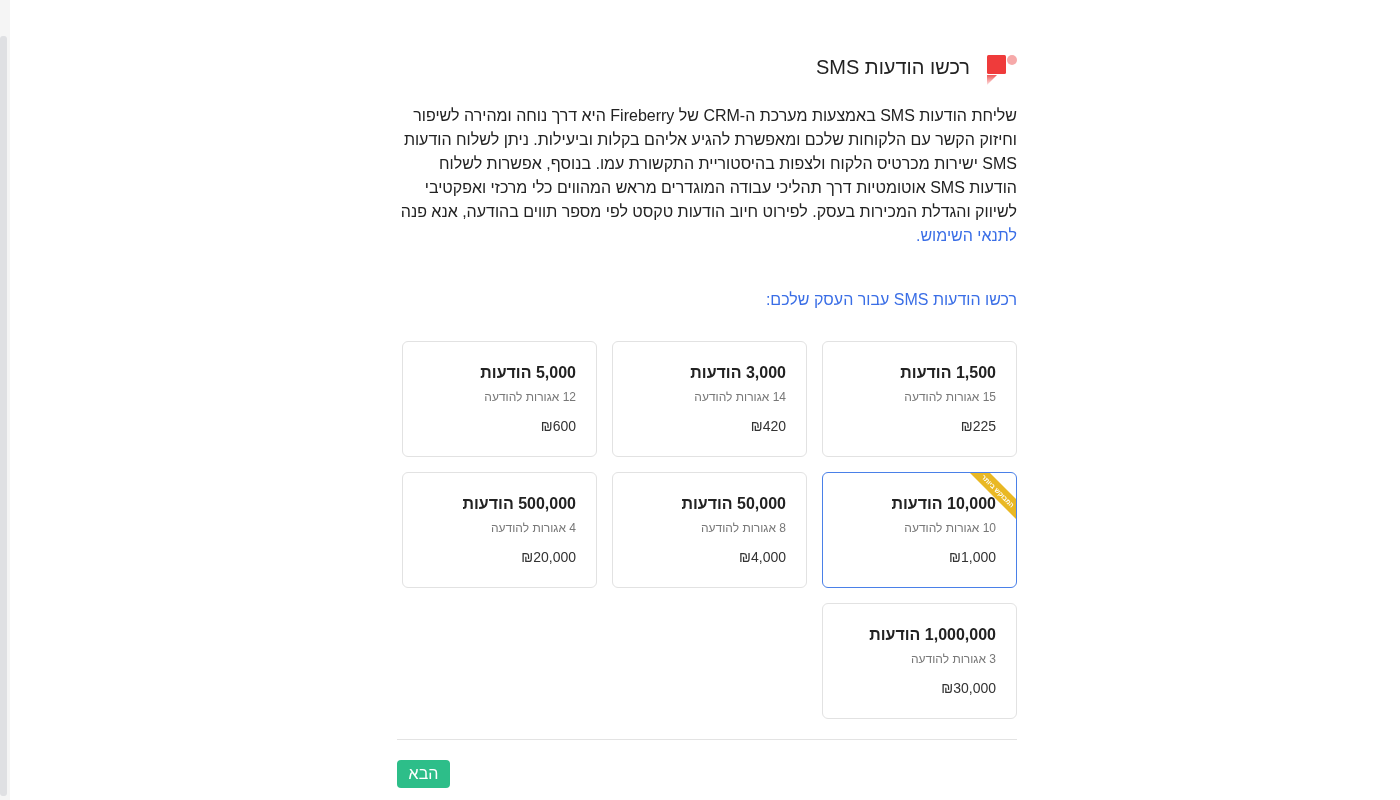  Describe the element at coordinates (892, 67) in the screenshot. I see `page-title: רכשו הודעות SMS` at that location.